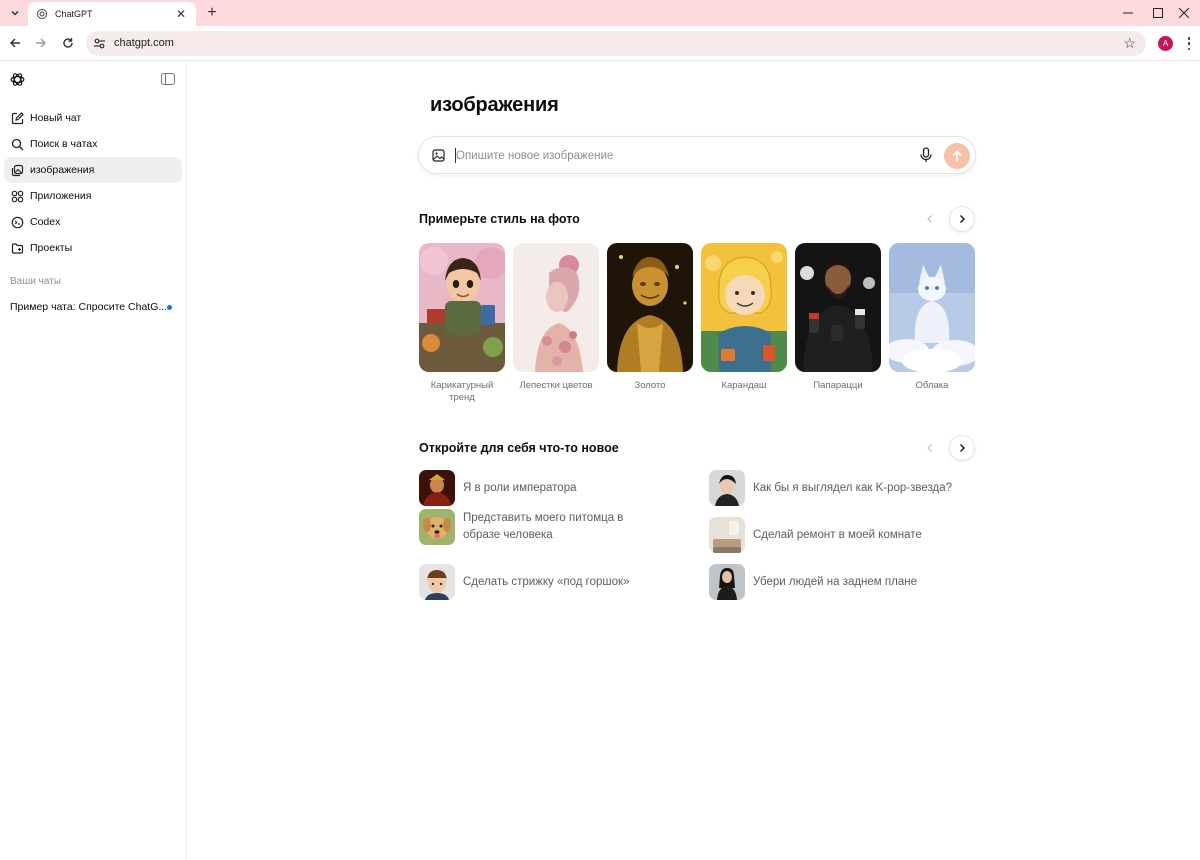 The height and width of the screenshot is (860, 1200). I want to click on remove-people-thumbnail, so click(727, 582).